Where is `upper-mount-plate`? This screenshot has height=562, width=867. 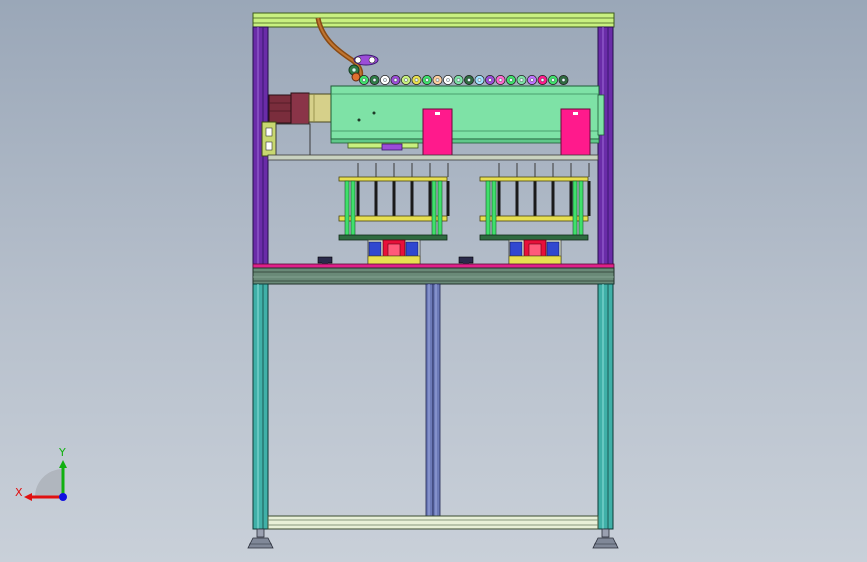
upper-mount-plate is located at coordinates (433, 157).